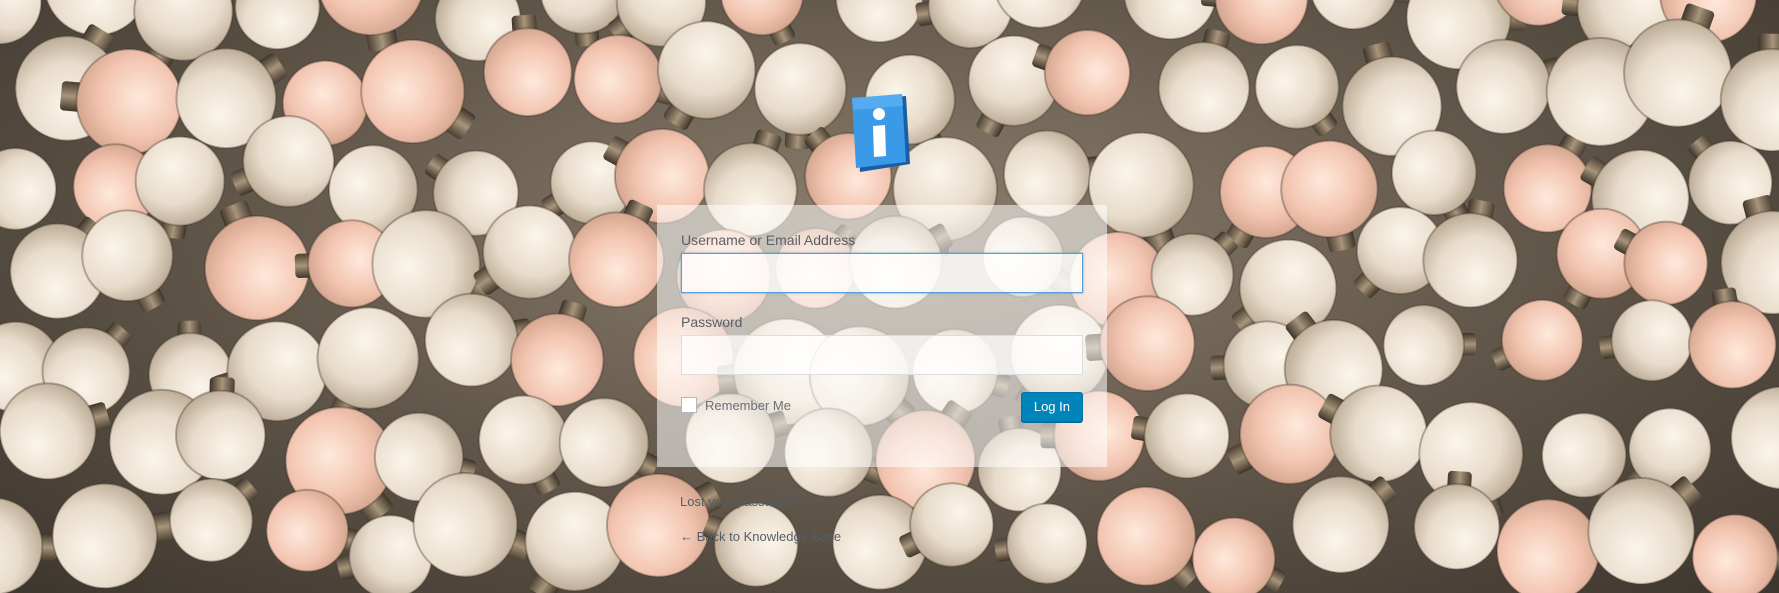  Describe the element at coordinates (1051, 407) in the screenshot. I see `log-in-button: Log In` at that location.